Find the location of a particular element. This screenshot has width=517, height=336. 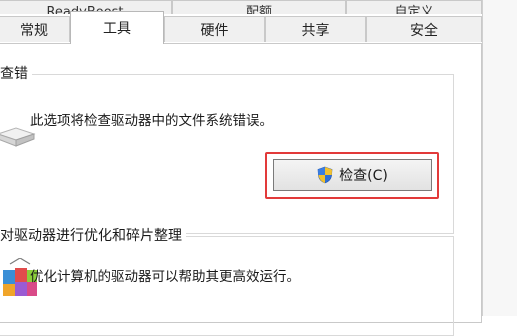

tab-customize: 自定义 is located at coordinates (414, 7).